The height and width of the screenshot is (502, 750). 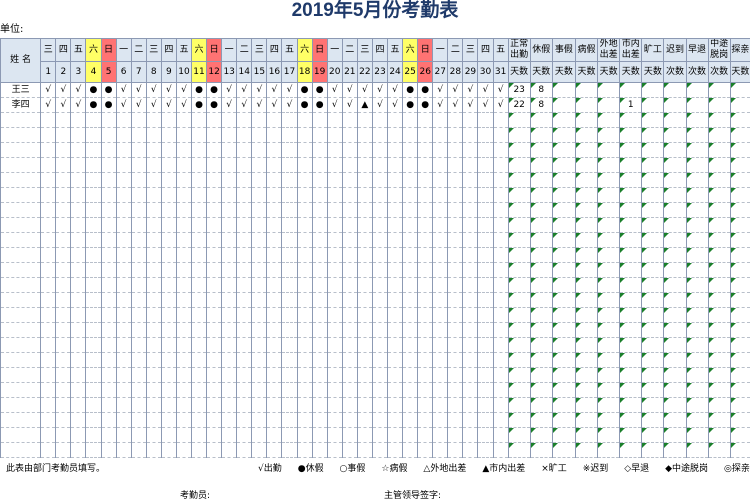 What do you see at coordinates (541, 105) in the screenshot?
I see `summary-value-cell: 8` at bounding box center [541, 105].